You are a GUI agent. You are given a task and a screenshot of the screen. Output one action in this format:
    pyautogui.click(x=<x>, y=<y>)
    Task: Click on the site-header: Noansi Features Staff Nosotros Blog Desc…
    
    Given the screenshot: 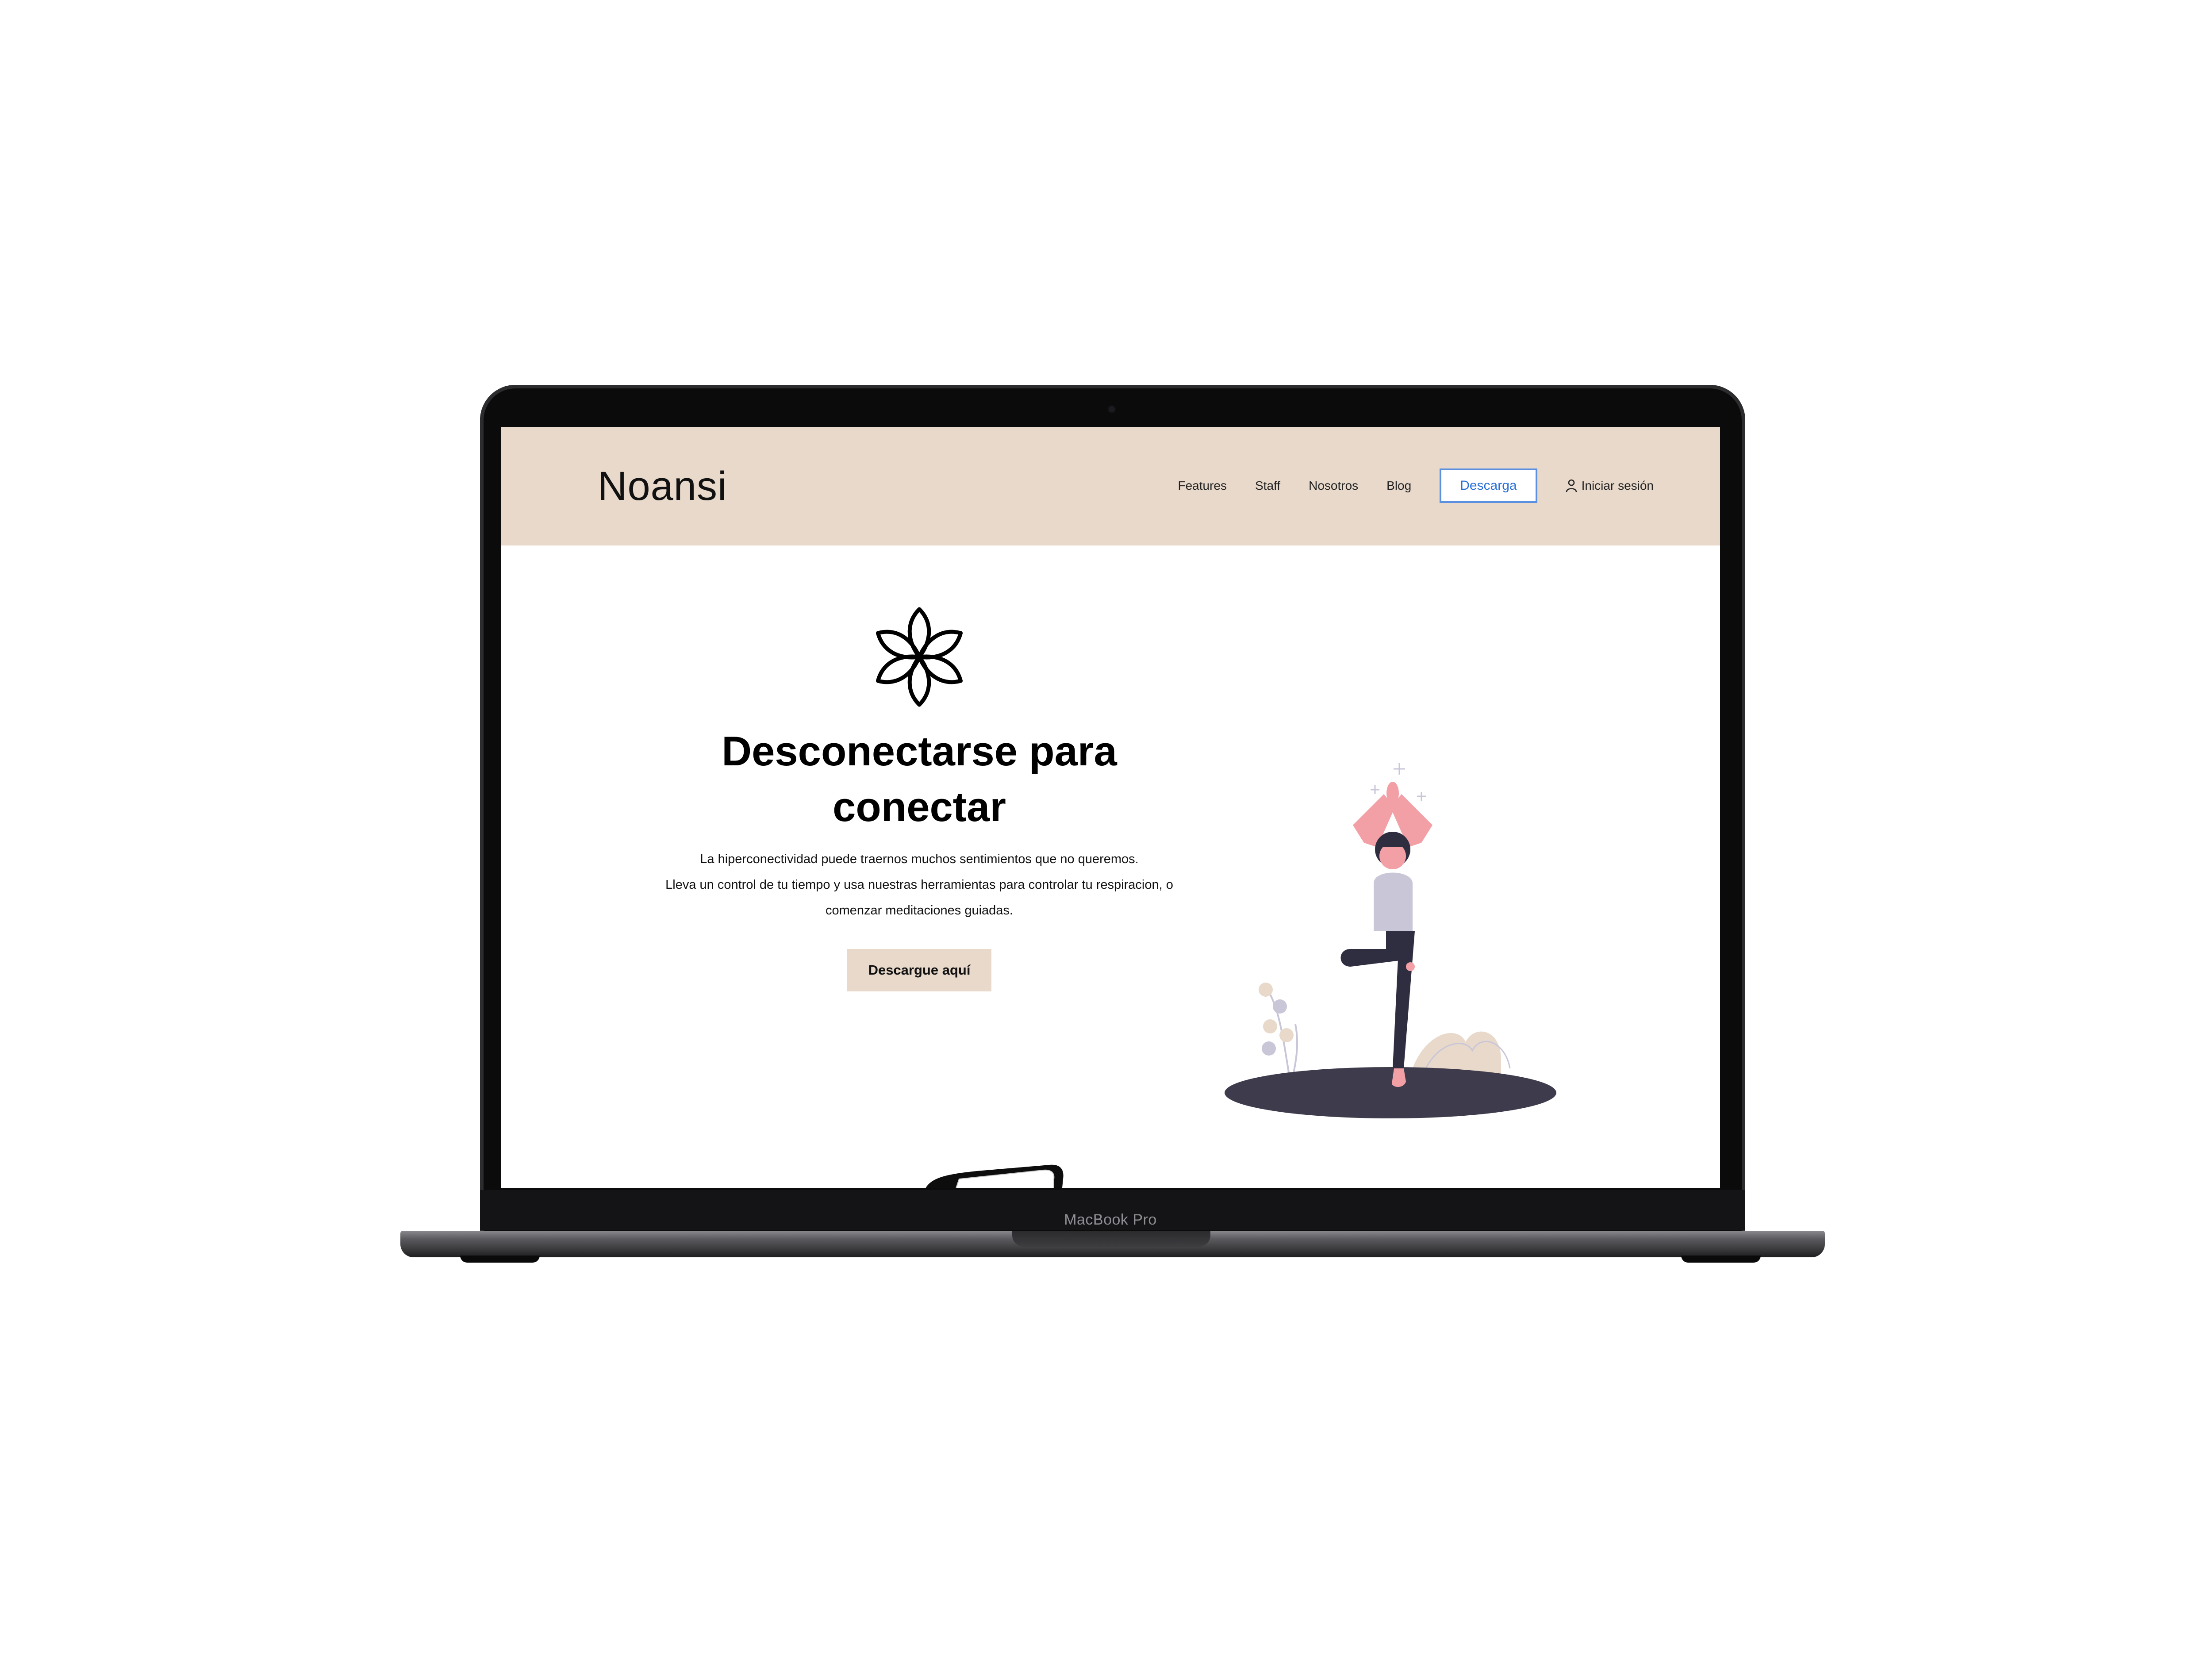 What is the action you would take?
    pyautogui.click(x=1110, y=486)
    